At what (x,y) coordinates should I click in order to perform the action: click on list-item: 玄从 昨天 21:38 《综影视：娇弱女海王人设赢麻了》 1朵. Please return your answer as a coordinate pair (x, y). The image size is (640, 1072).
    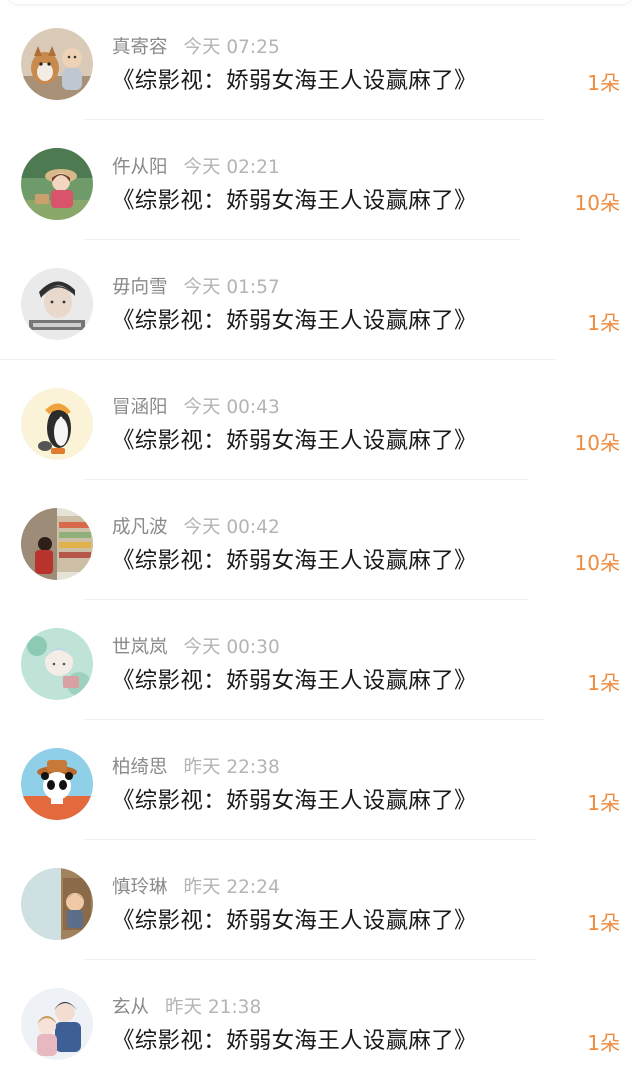
    Looking at the image, I should click on (320, 1016).